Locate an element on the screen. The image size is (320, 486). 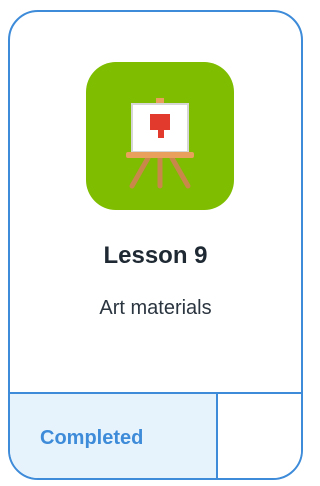
easel-painting-icon is located at coordinates (160, 136).